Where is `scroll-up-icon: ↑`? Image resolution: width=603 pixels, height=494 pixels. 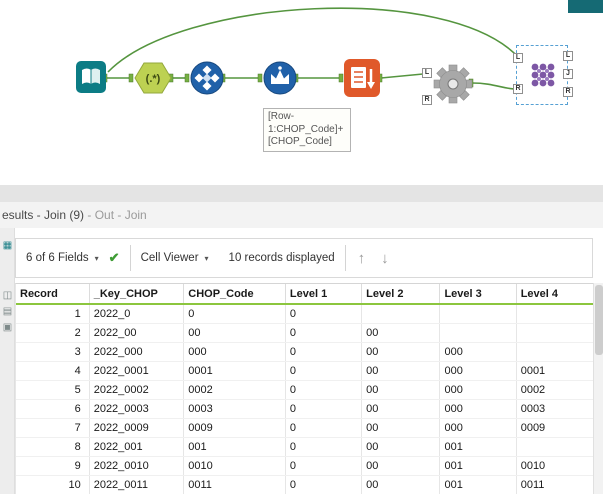 scroll-up-icon: ↑ is located at coordinates (362, 258).